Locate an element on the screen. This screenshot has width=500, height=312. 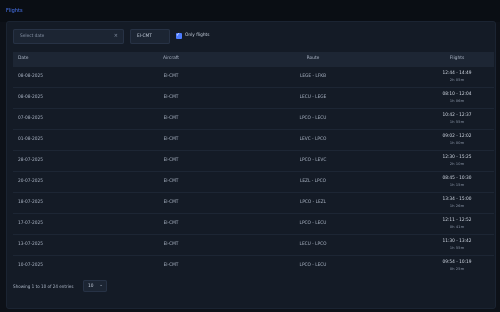
only-flights-checkbox: ✓ is located at coordinates (179, 35).